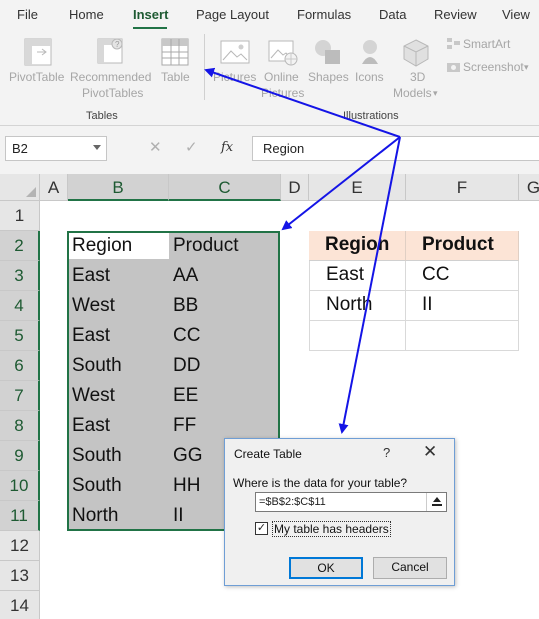 The height and width of the screenshot is (619, 539). Describe the element at coordinates (20, 486) in the screenshot. I see `row-header-10: 10` at that location.